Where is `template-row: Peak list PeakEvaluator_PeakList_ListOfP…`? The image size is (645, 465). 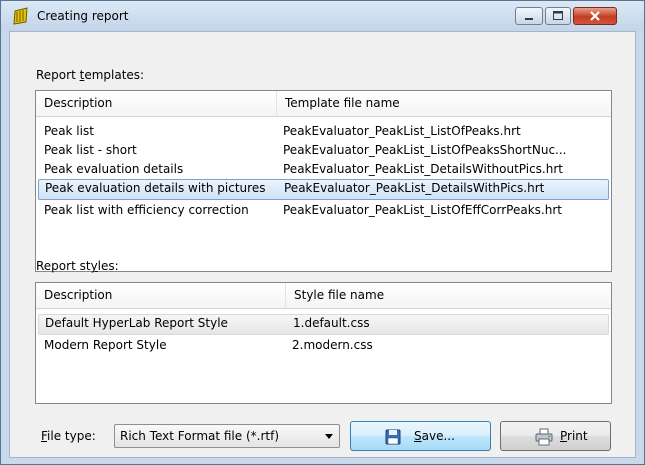
template-row: Peak list PeakEvaluator_PeakList_ListOfP… is located at coordinates (323, 131).